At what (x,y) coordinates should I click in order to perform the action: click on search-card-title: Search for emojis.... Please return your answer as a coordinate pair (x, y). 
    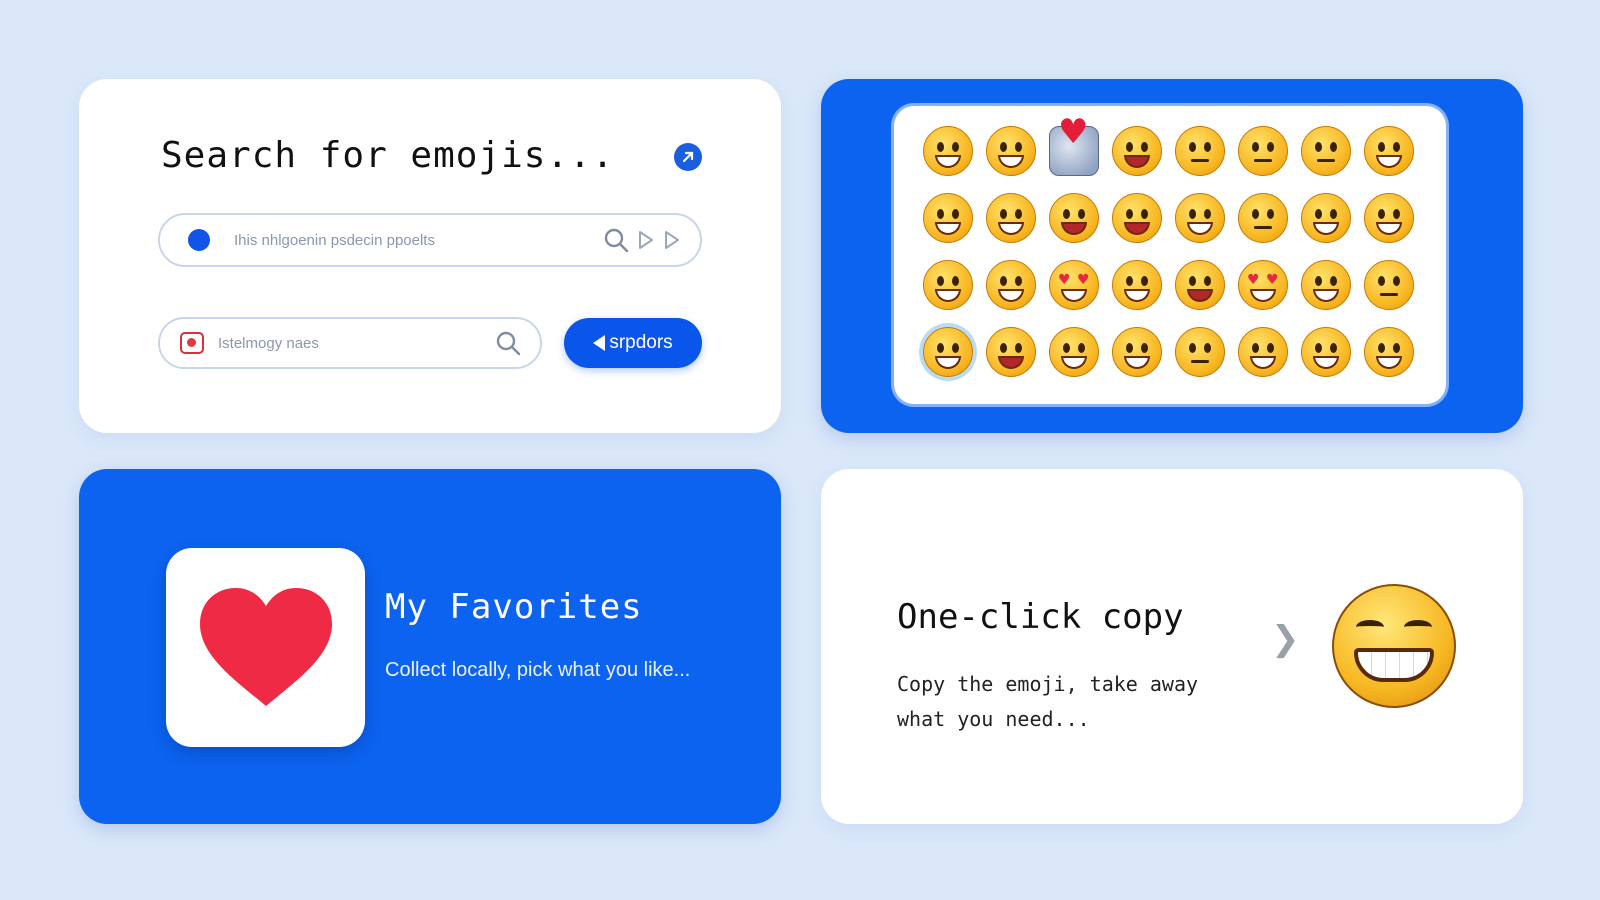
    Looking at the image, I should click on (388, 155).